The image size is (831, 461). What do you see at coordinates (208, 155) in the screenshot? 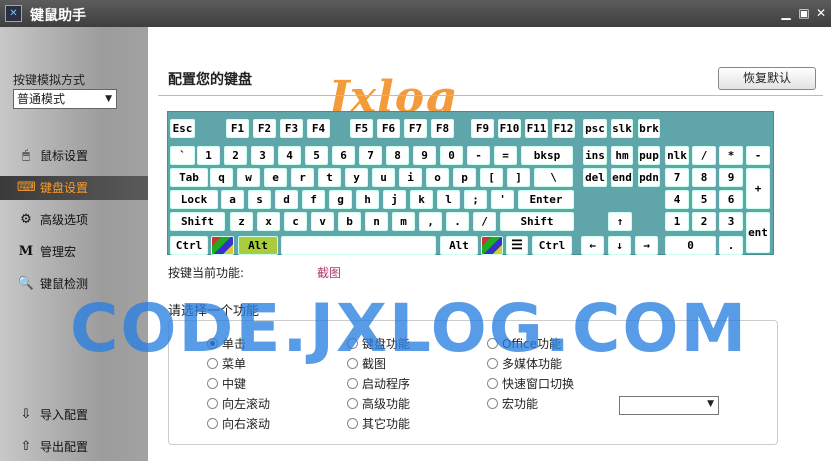
I see `key-1: 1` at bounding box center [208, 155].